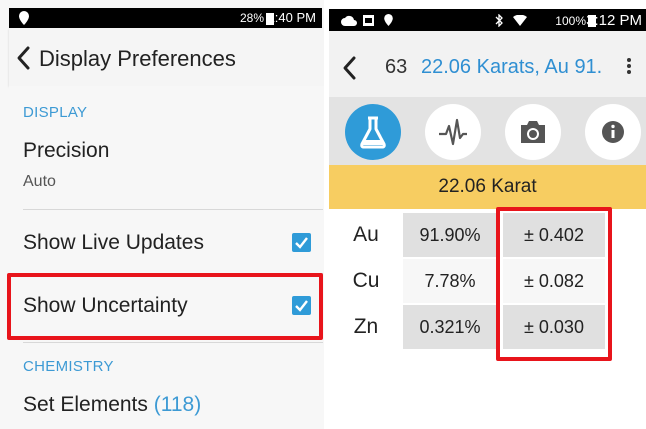 The height and width of the screenshot is (429, 646). What do you see at coordinates (554, 284) in the screenshot?
I see `uncertainty-column-highlight-box` at bounding box center [554, 284].